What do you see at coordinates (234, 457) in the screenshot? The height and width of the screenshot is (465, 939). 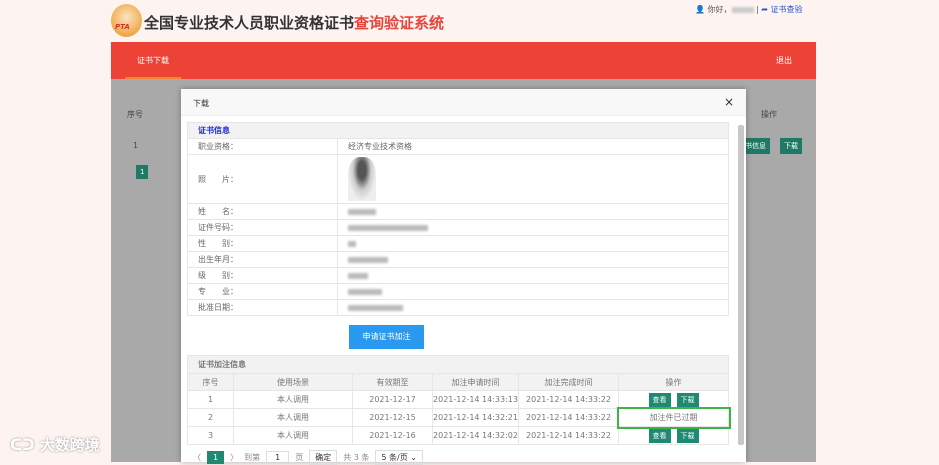 I see `next-page: 〉` at bounding box center [234, 457].